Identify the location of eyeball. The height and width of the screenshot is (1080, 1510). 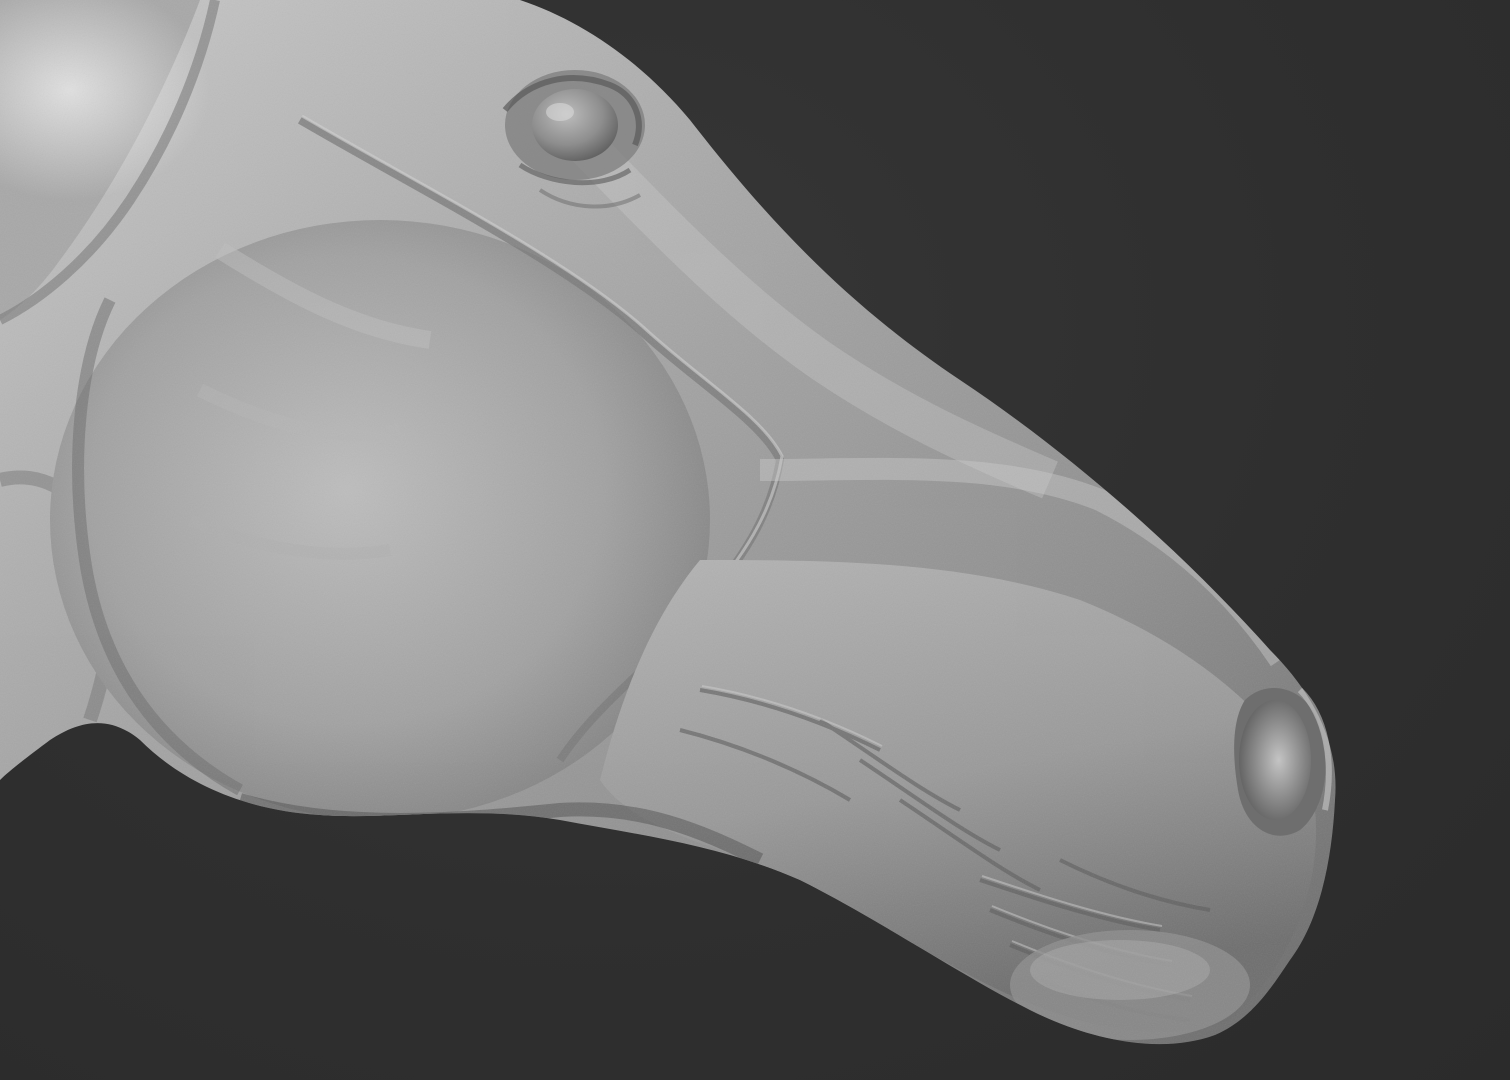
(575, 125).